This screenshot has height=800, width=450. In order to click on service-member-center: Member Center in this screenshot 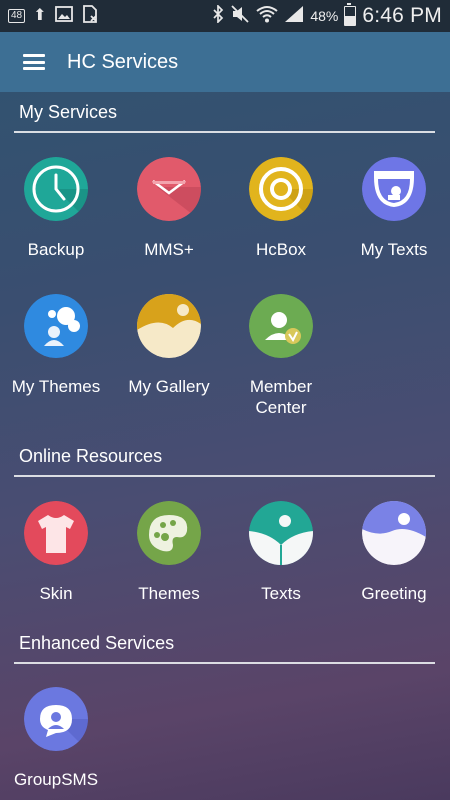, I will do `click(281, 356)`.